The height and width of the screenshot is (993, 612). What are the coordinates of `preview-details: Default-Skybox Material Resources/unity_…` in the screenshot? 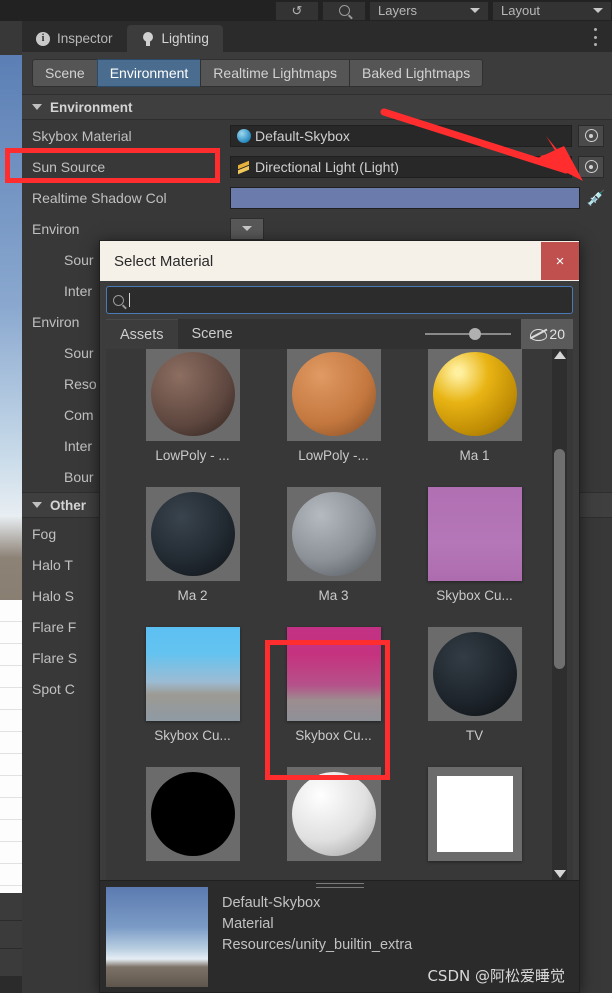 It's located at (317, 936).